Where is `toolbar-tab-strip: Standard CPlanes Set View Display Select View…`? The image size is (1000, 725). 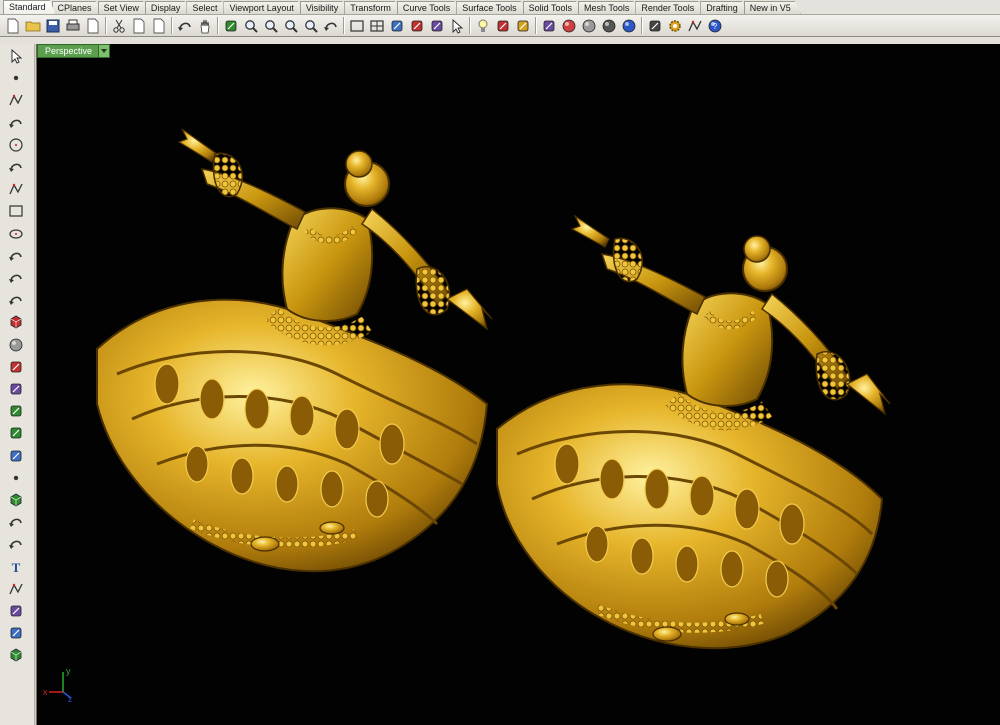 toolbar-tab-strip: Standard CPlanes Set View Display Select View… is located at coordinates (500, 7).